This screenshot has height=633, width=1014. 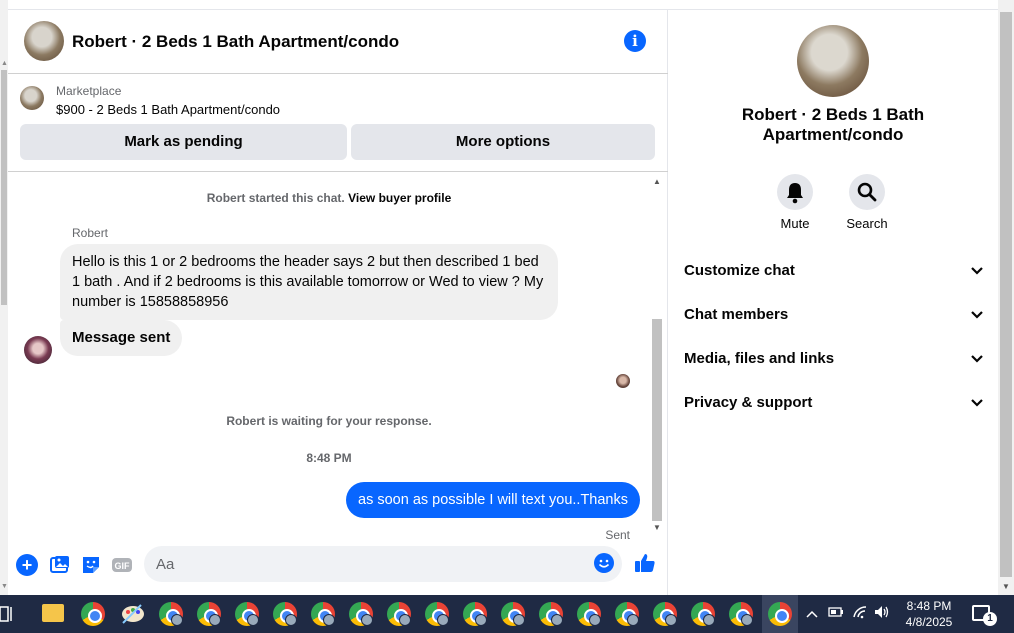 I want to click on chrome-active-icon, so click(x=780, y=614).